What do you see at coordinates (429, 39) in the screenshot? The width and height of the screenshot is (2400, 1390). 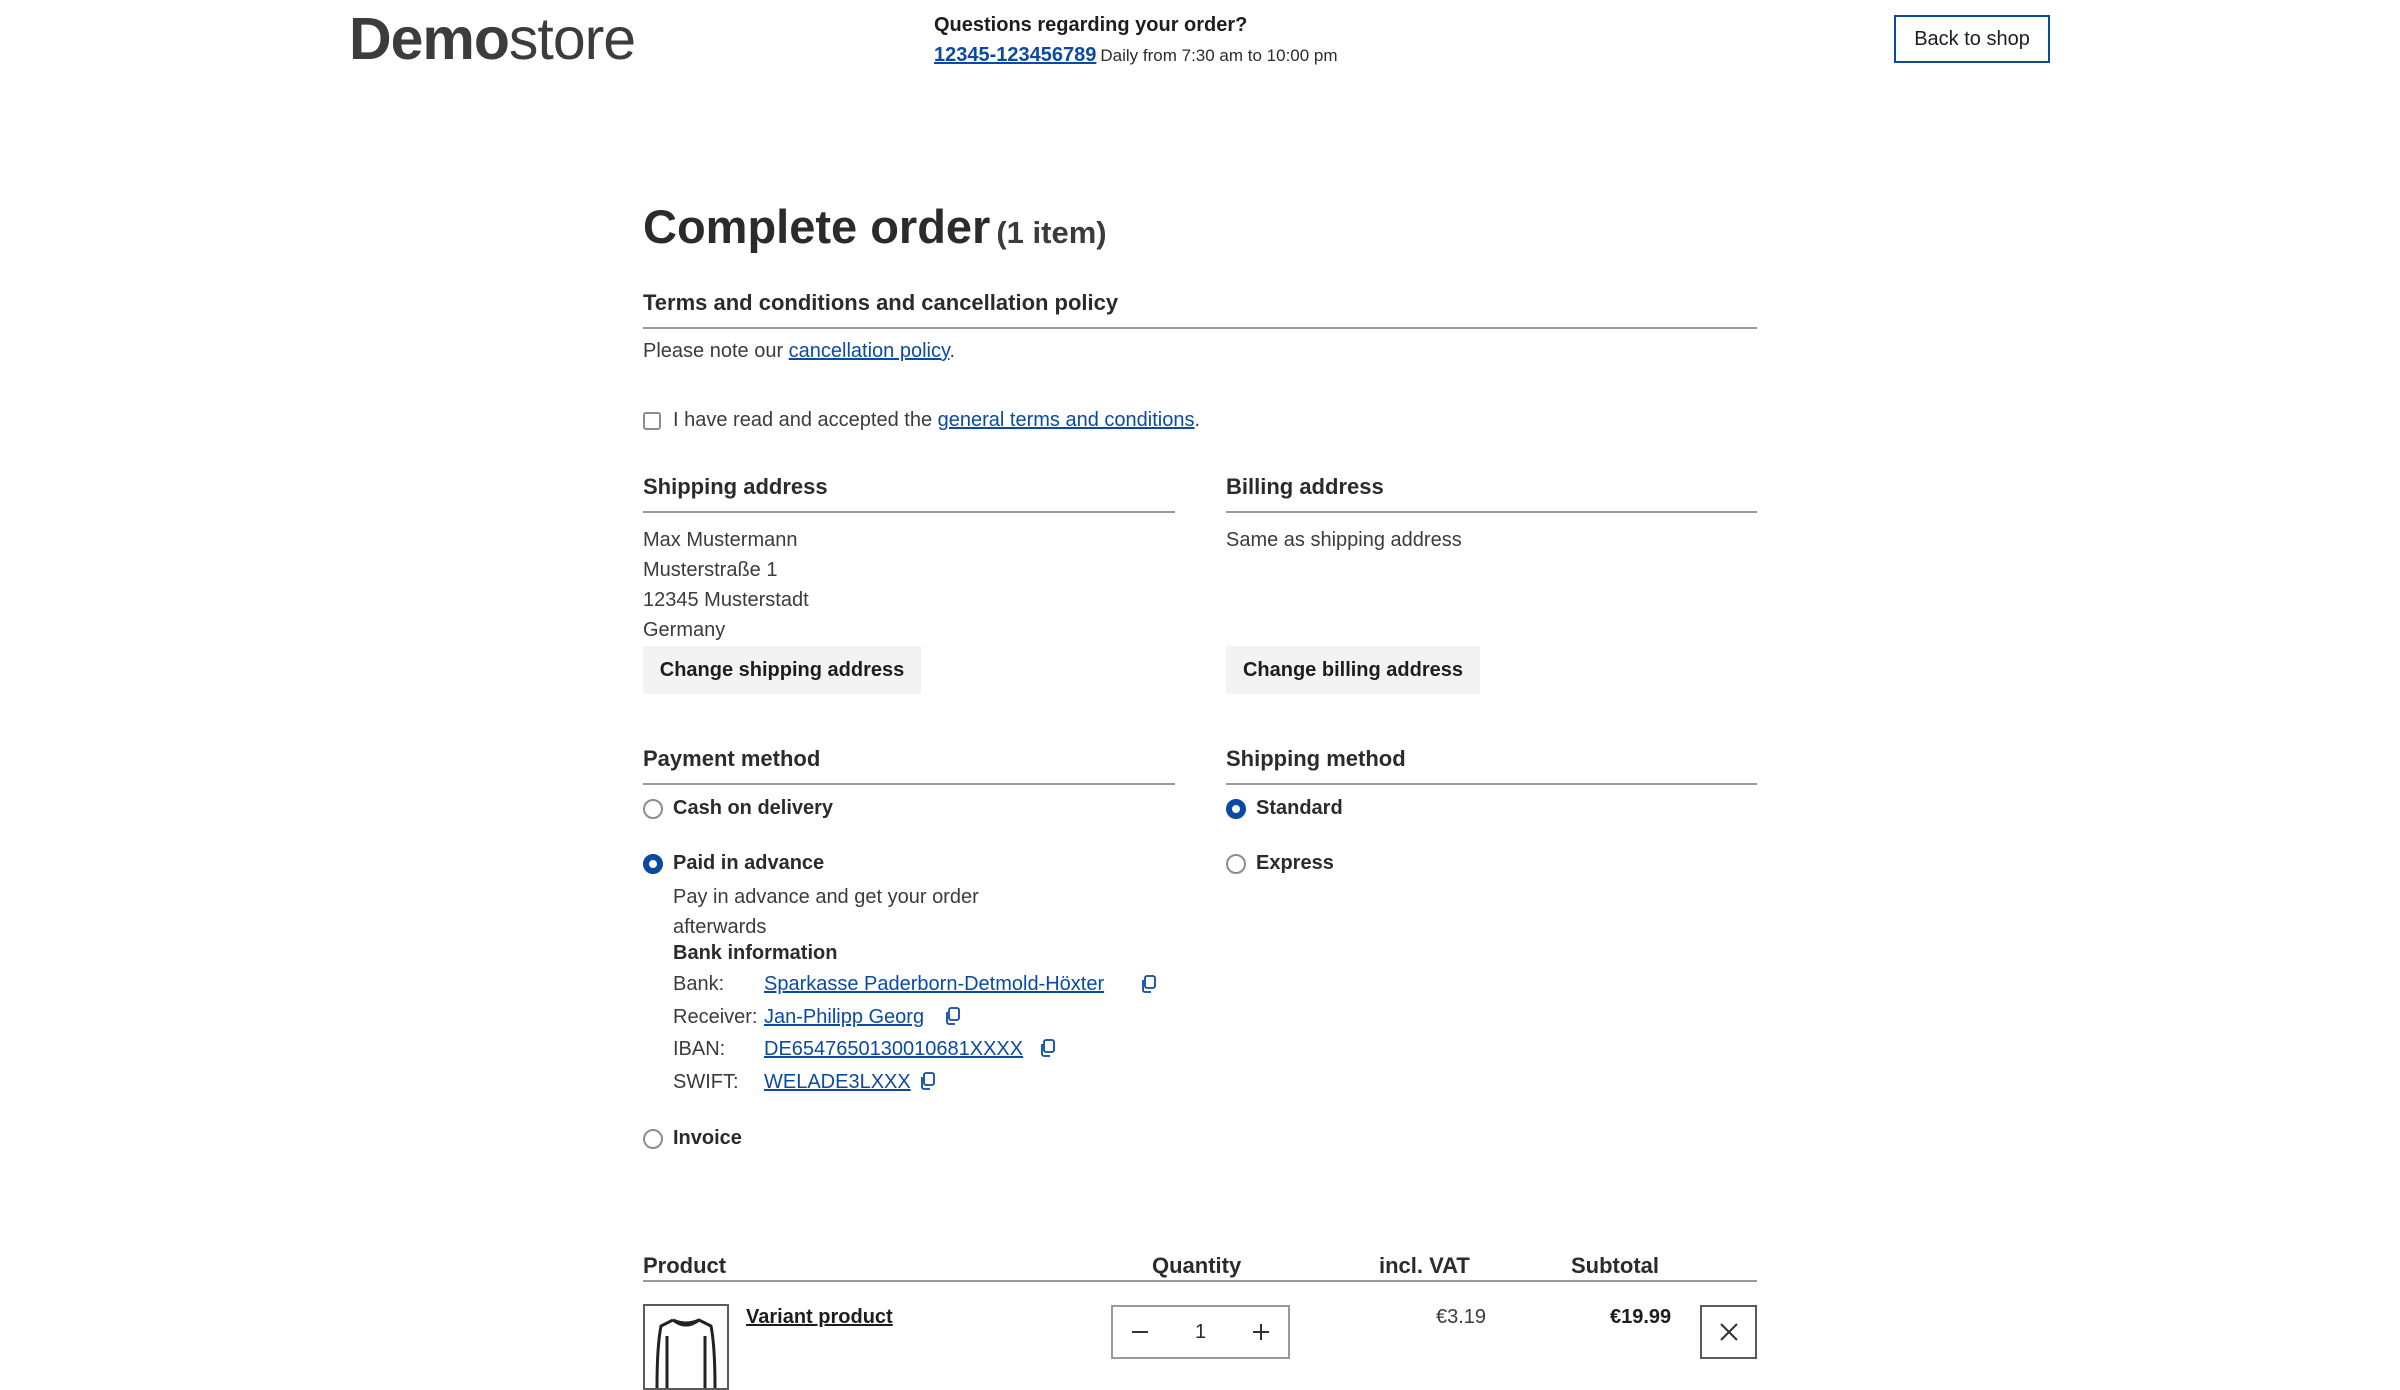 I see `logo-bold-text: Demo` at bounding box center [429, 39].